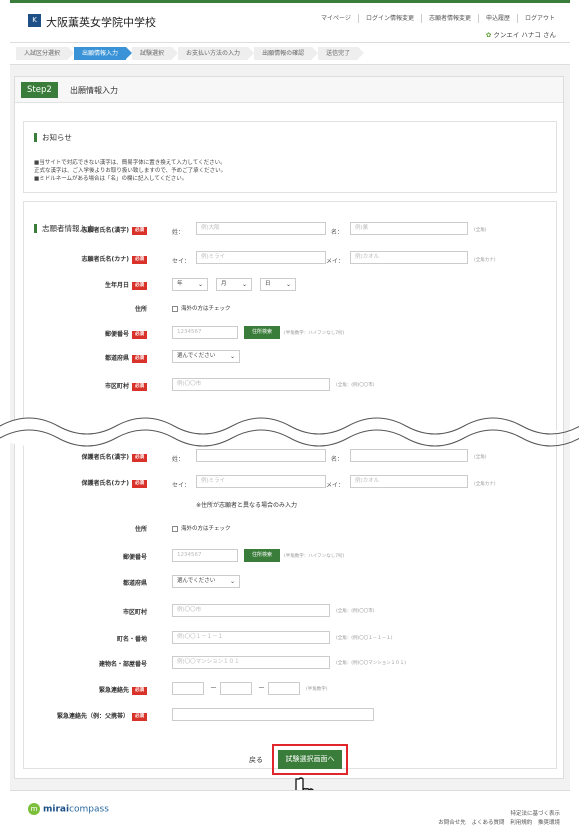 The image size is (579, 827). What do you see at coordinates (113, 690) in the screenshot?
I see `emergency-label-text: 緊急連絡先` at bounding box center [113, 690].